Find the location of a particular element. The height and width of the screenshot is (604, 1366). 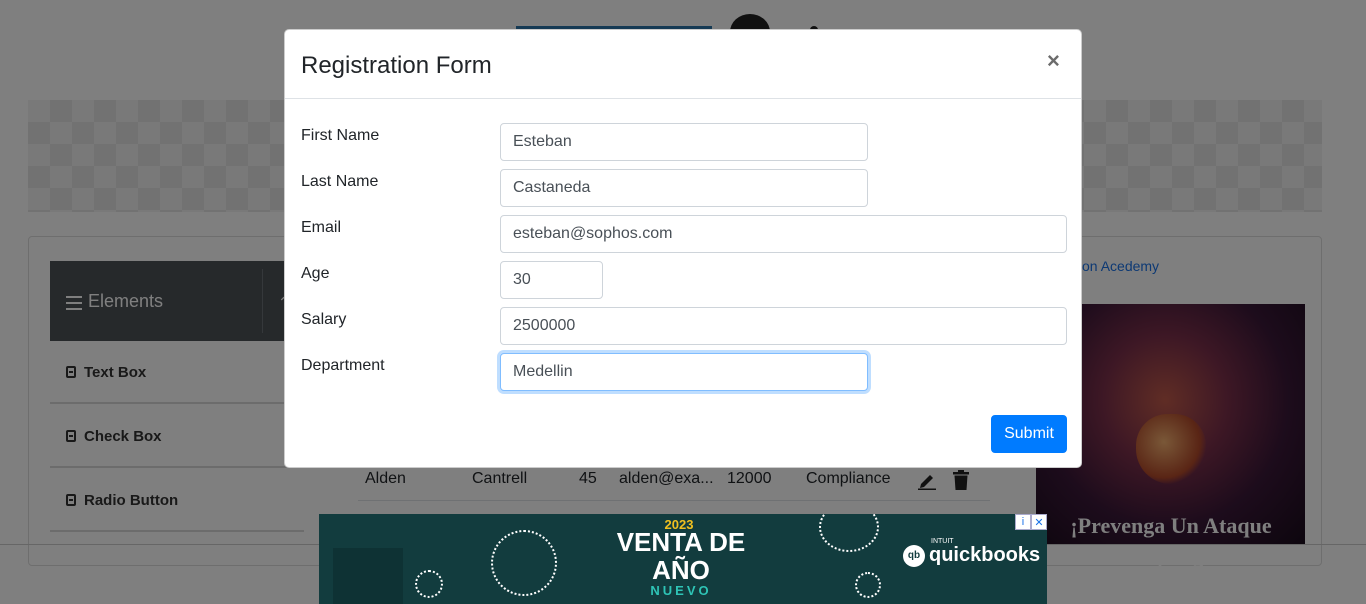

ad-headline: VENTA DE AÑO is located at coordinates (681, 556).